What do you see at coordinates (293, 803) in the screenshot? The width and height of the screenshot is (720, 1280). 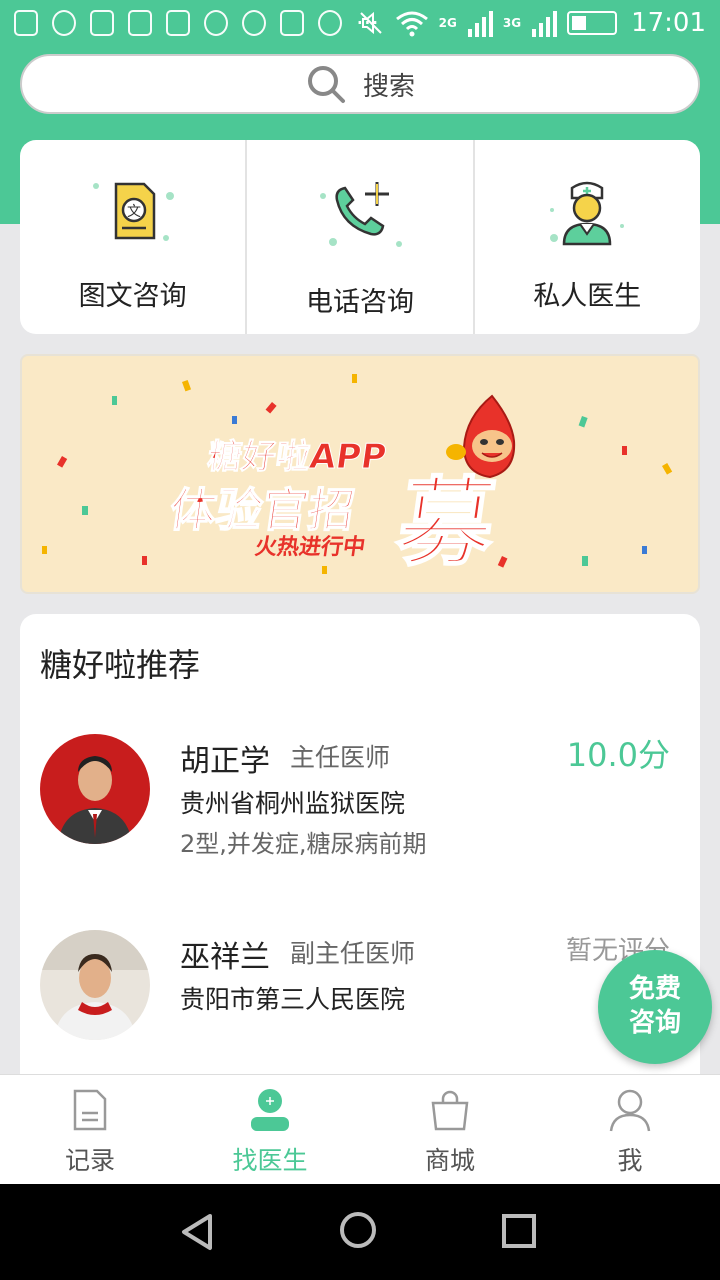 I see `doctor-hospital: 贵州省桐州监狱医院` at bounding box center [293, 803].